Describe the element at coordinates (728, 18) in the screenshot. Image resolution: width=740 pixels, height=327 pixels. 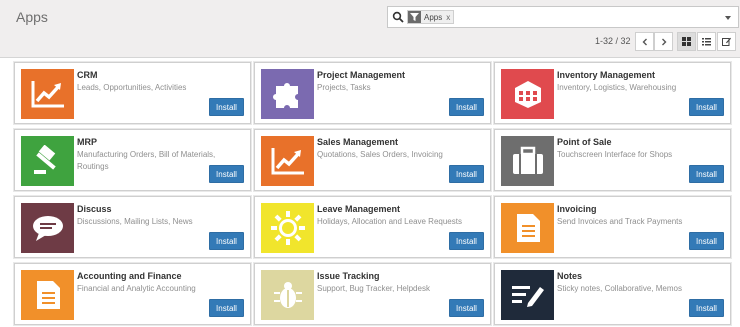
I see `search-dropdown-icon` at that location.